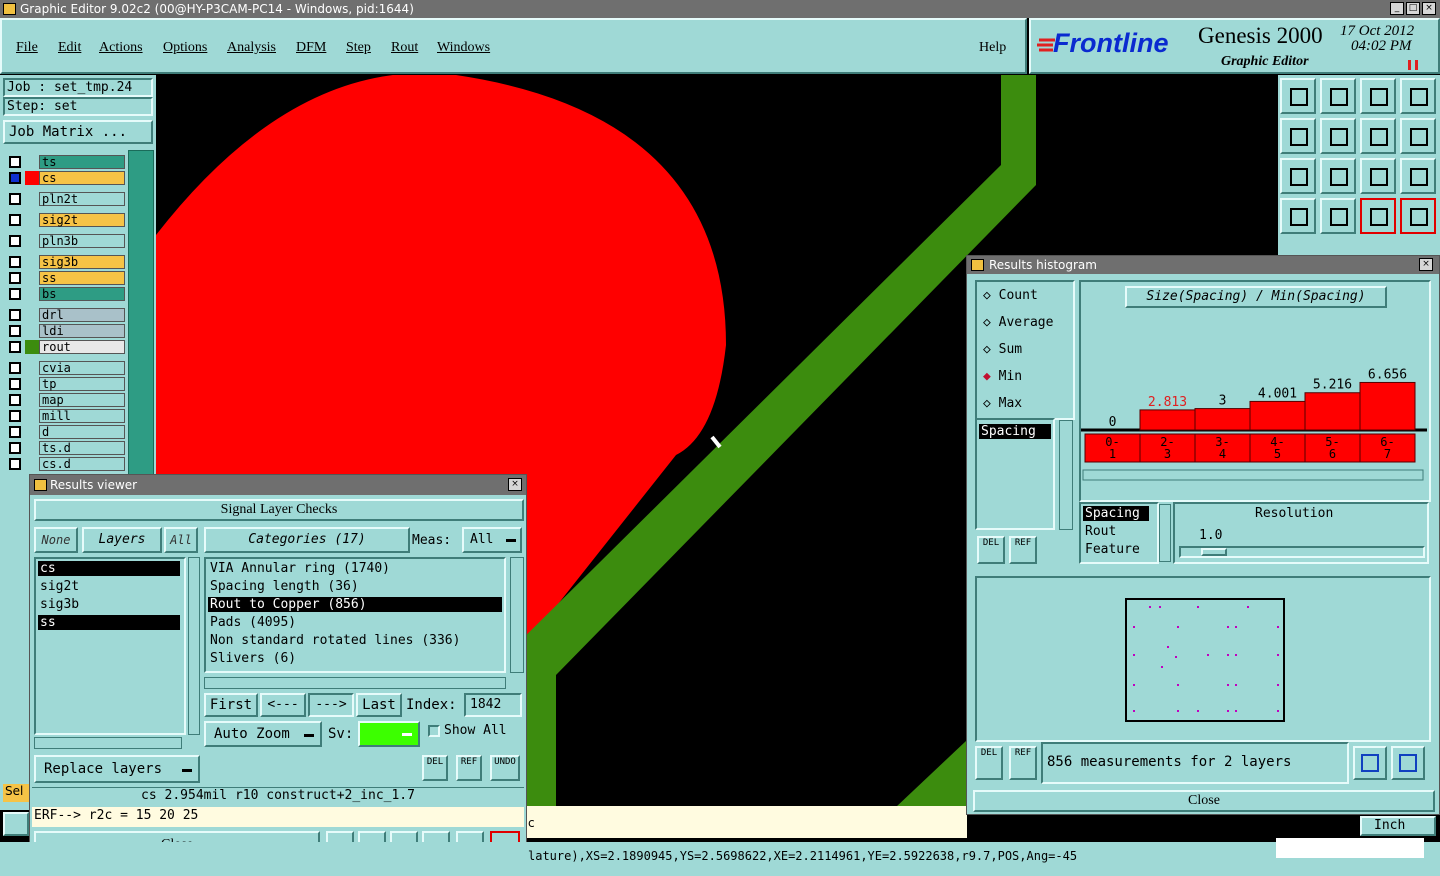 The image size is (1440, 876). I want to click on white-input-field, so click(1350, 848).